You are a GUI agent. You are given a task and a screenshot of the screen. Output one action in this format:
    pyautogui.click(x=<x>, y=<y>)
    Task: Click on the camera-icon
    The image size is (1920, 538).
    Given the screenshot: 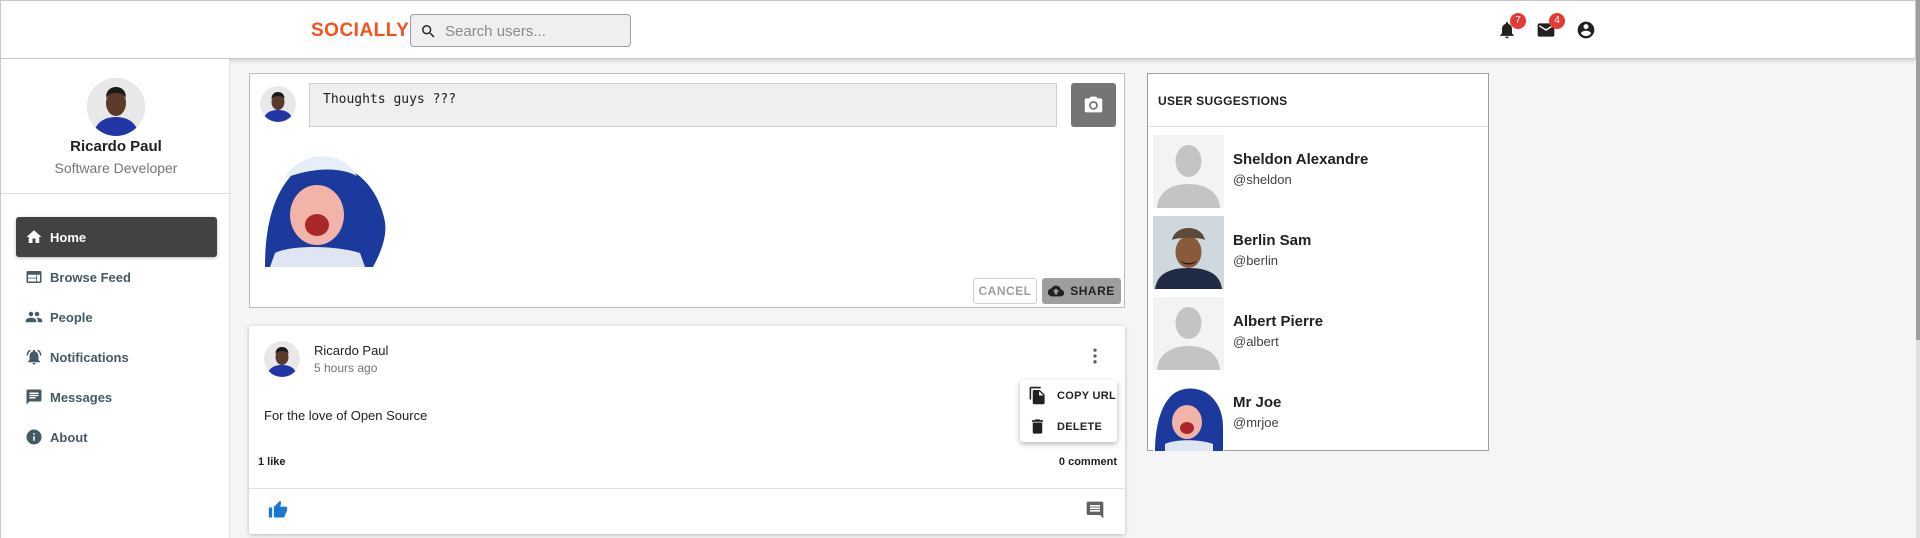 What is the action you would take?
    pyautogui.click(x=1093, y=104)
    